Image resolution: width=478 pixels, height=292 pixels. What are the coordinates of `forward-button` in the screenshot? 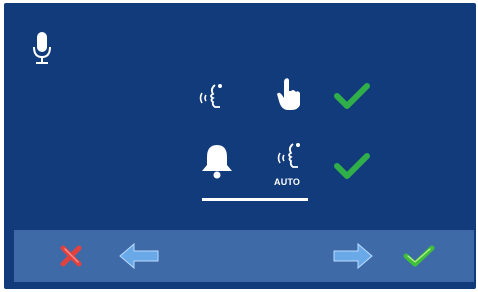 It's located at (352, 256).